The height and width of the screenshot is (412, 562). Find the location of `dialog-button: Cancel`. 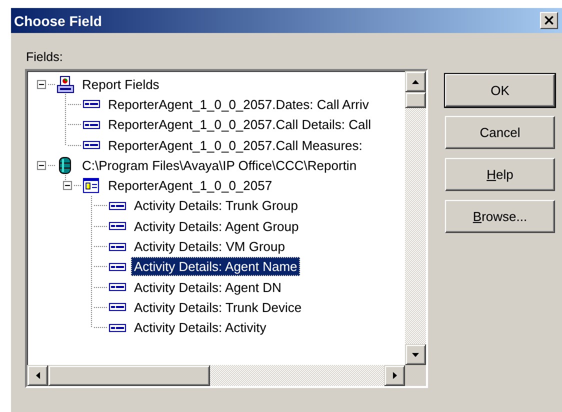

dialog-button: Cancel is located at coordinates (500, 132).